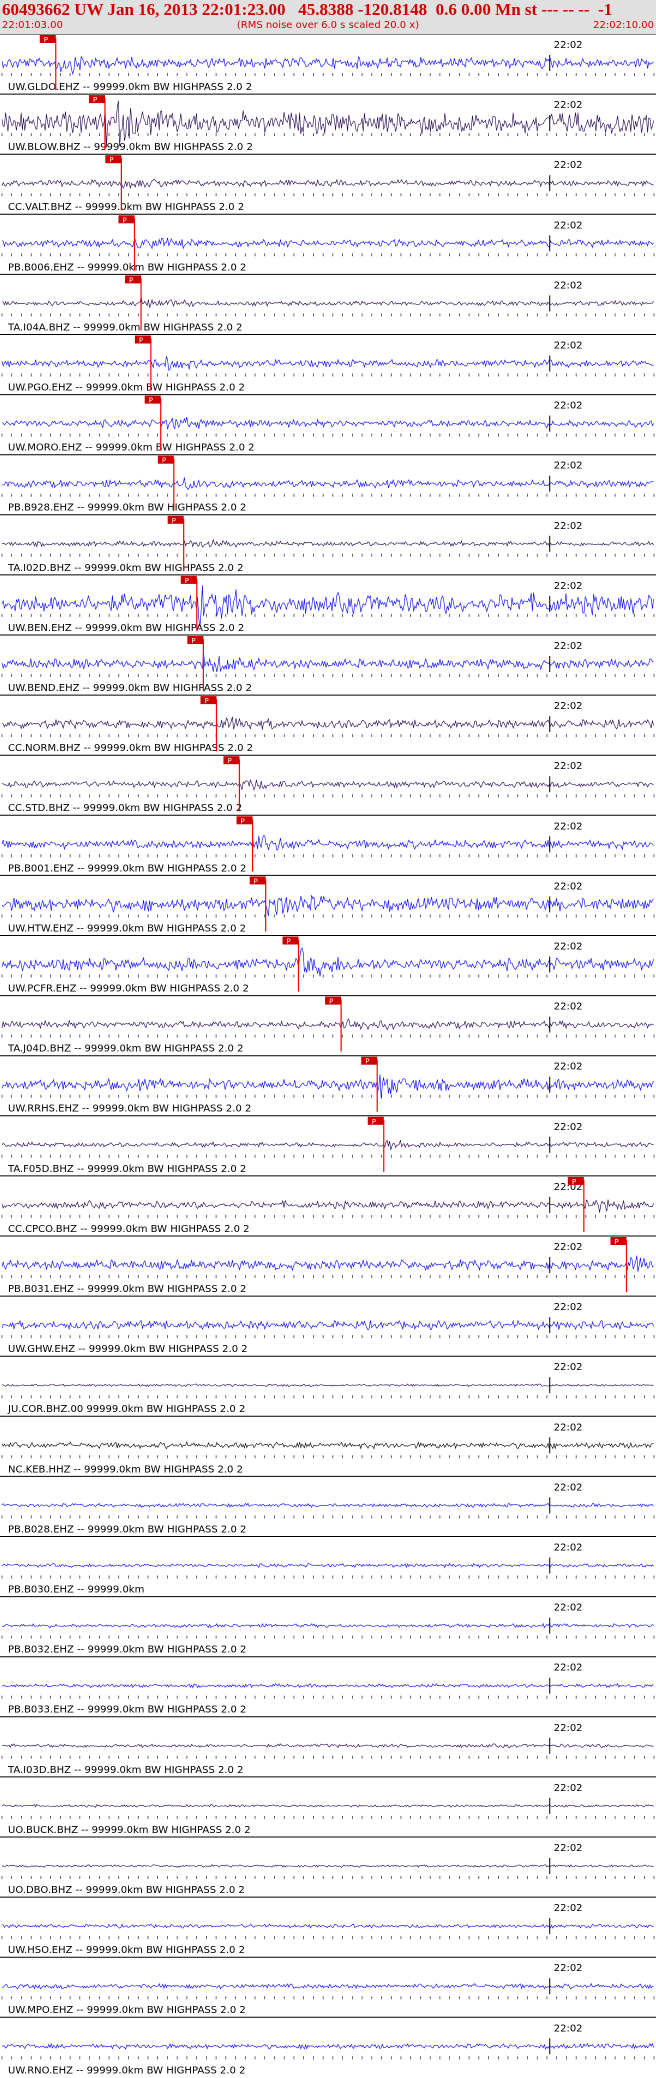 Image resolution: width=656 pixels, height=2078 pixels. I want to click on station-label: PB.B030.EHZ -- 99999.0km, so click(76, 1590).